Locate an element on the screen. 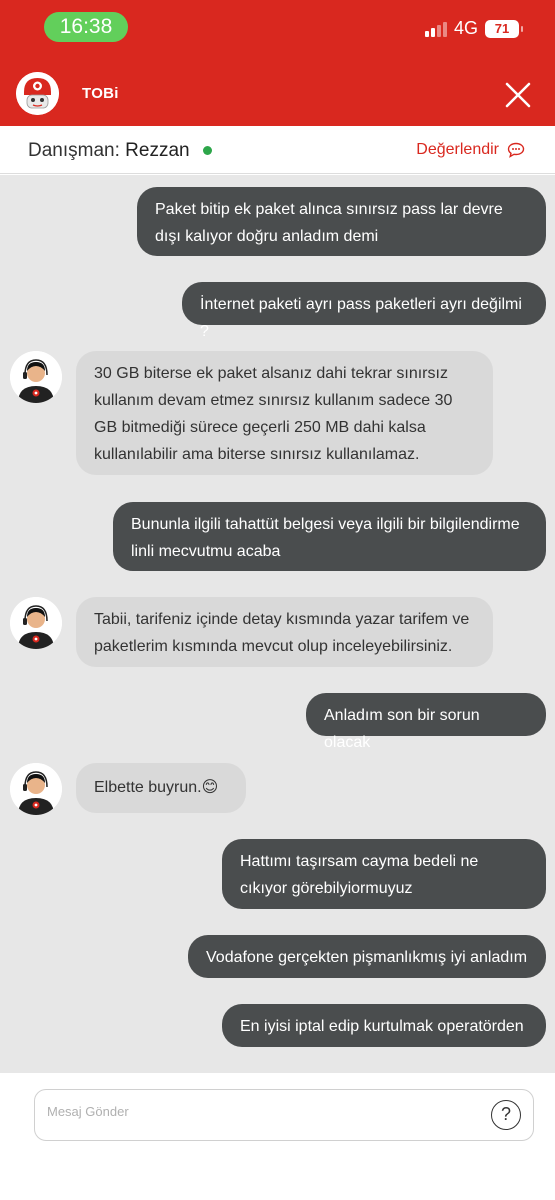  signal-icon is located at coordinates (435, 29).